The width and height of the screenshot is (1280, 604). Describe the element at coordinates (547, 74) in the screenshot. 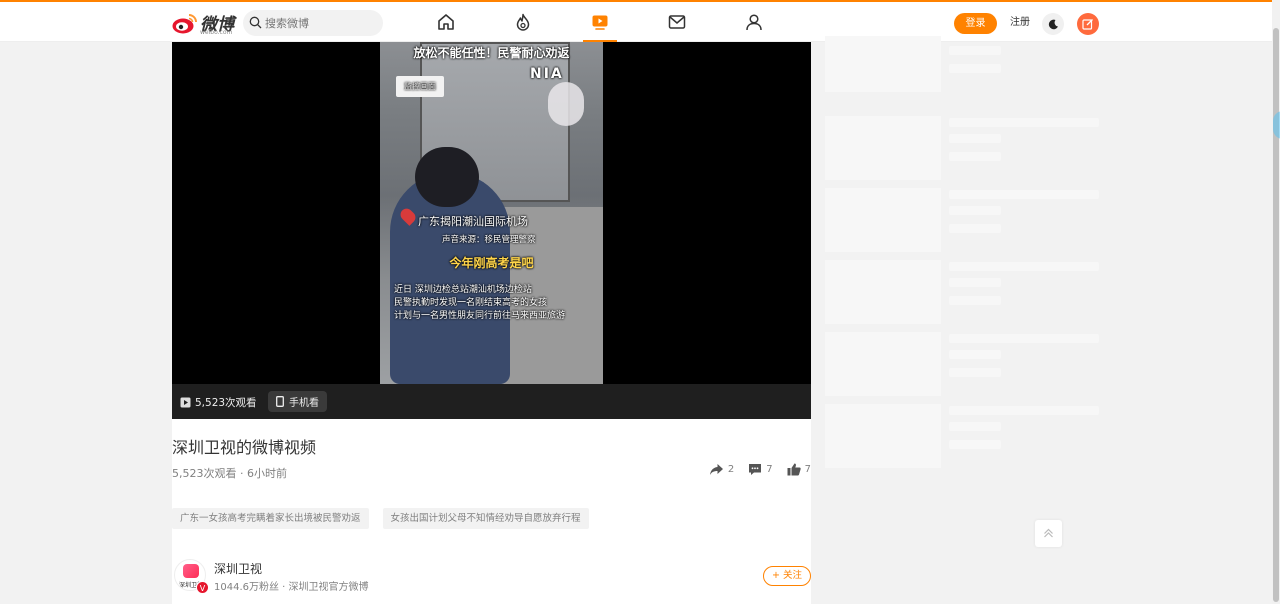

I see `video-overlay-logo: NIA` at that location.